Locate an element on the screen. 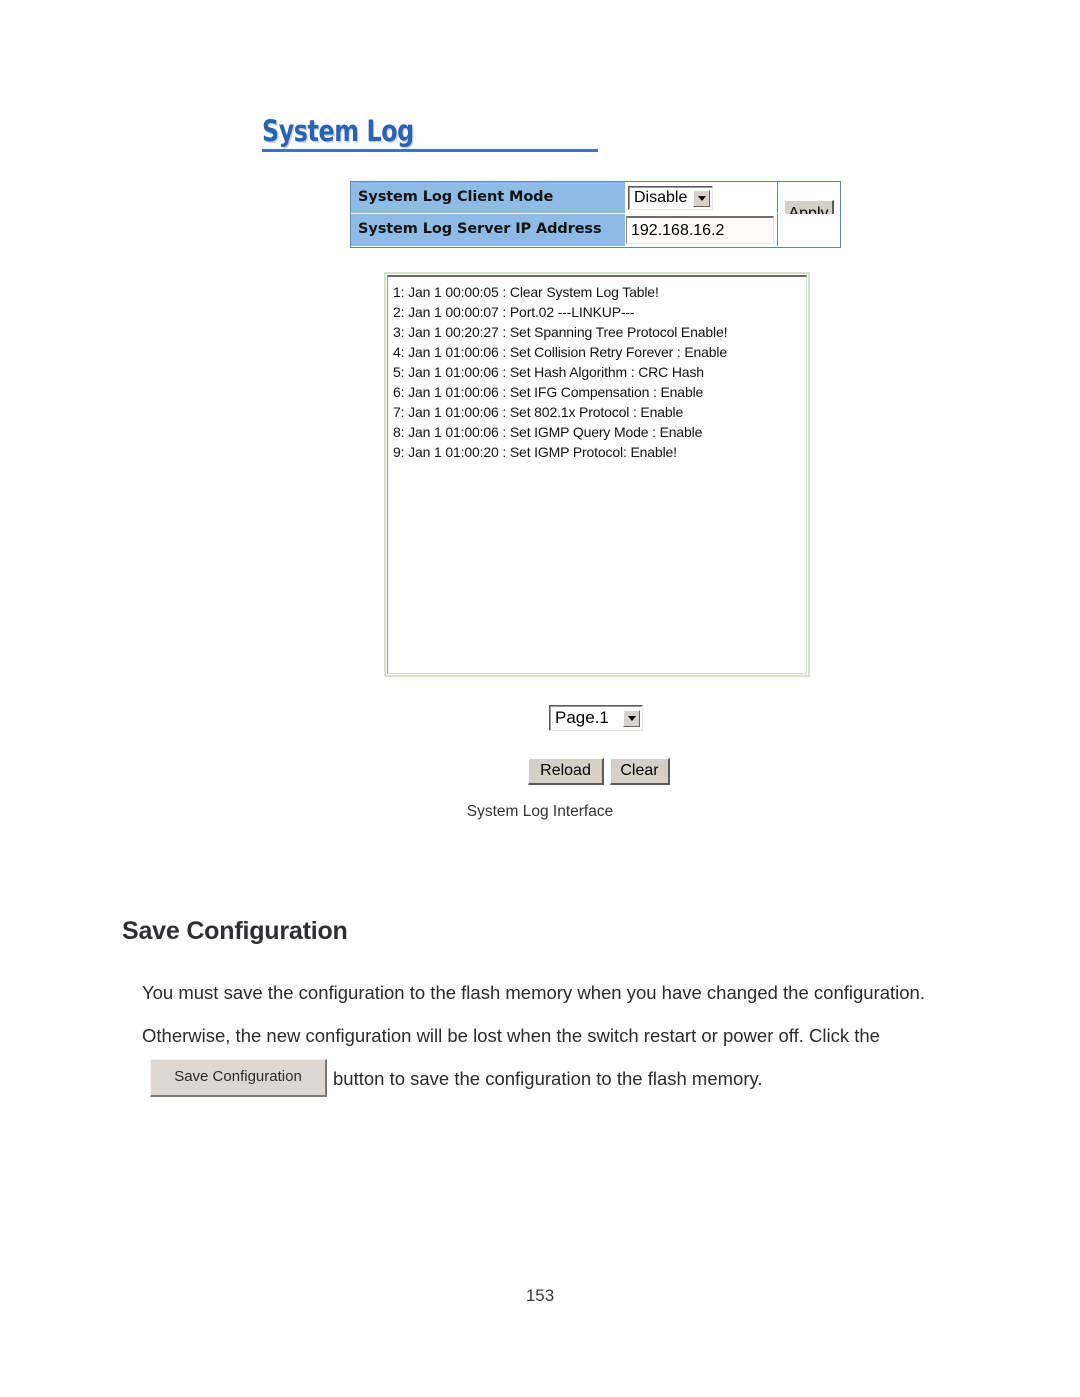 The height and width of the screenshot is (1397, 1080). figure-caption: System Log Interface is located at coordinates (540, 811).